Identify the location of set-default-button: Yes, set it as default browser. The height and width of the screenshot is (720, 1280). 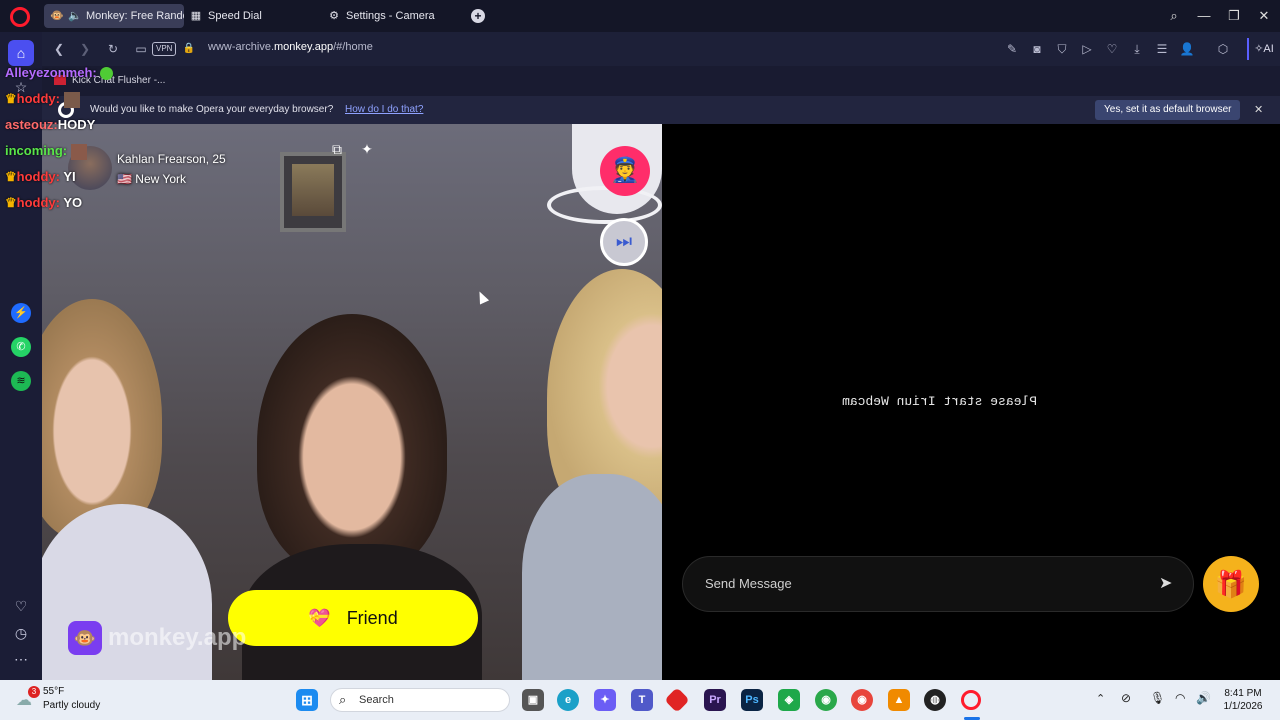
(1168, 110).